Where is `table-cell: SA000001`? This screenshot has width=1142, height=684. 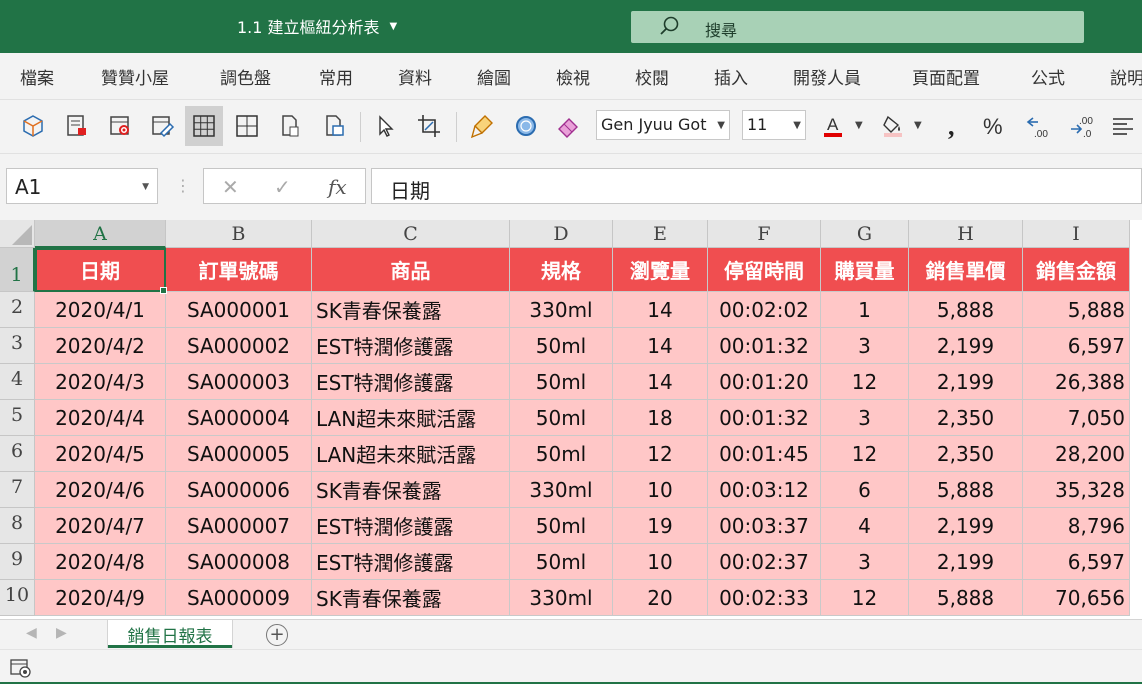
table-cell: SA000001 is located at coordinates (239, 310).